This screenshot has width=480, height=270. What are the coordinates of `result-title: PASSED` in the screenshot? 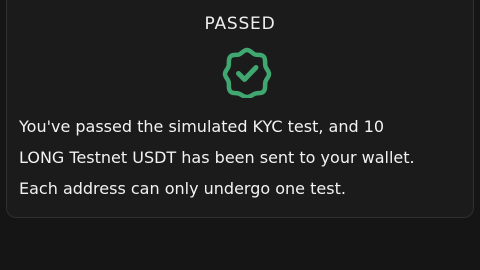 It's located at (240, 24).